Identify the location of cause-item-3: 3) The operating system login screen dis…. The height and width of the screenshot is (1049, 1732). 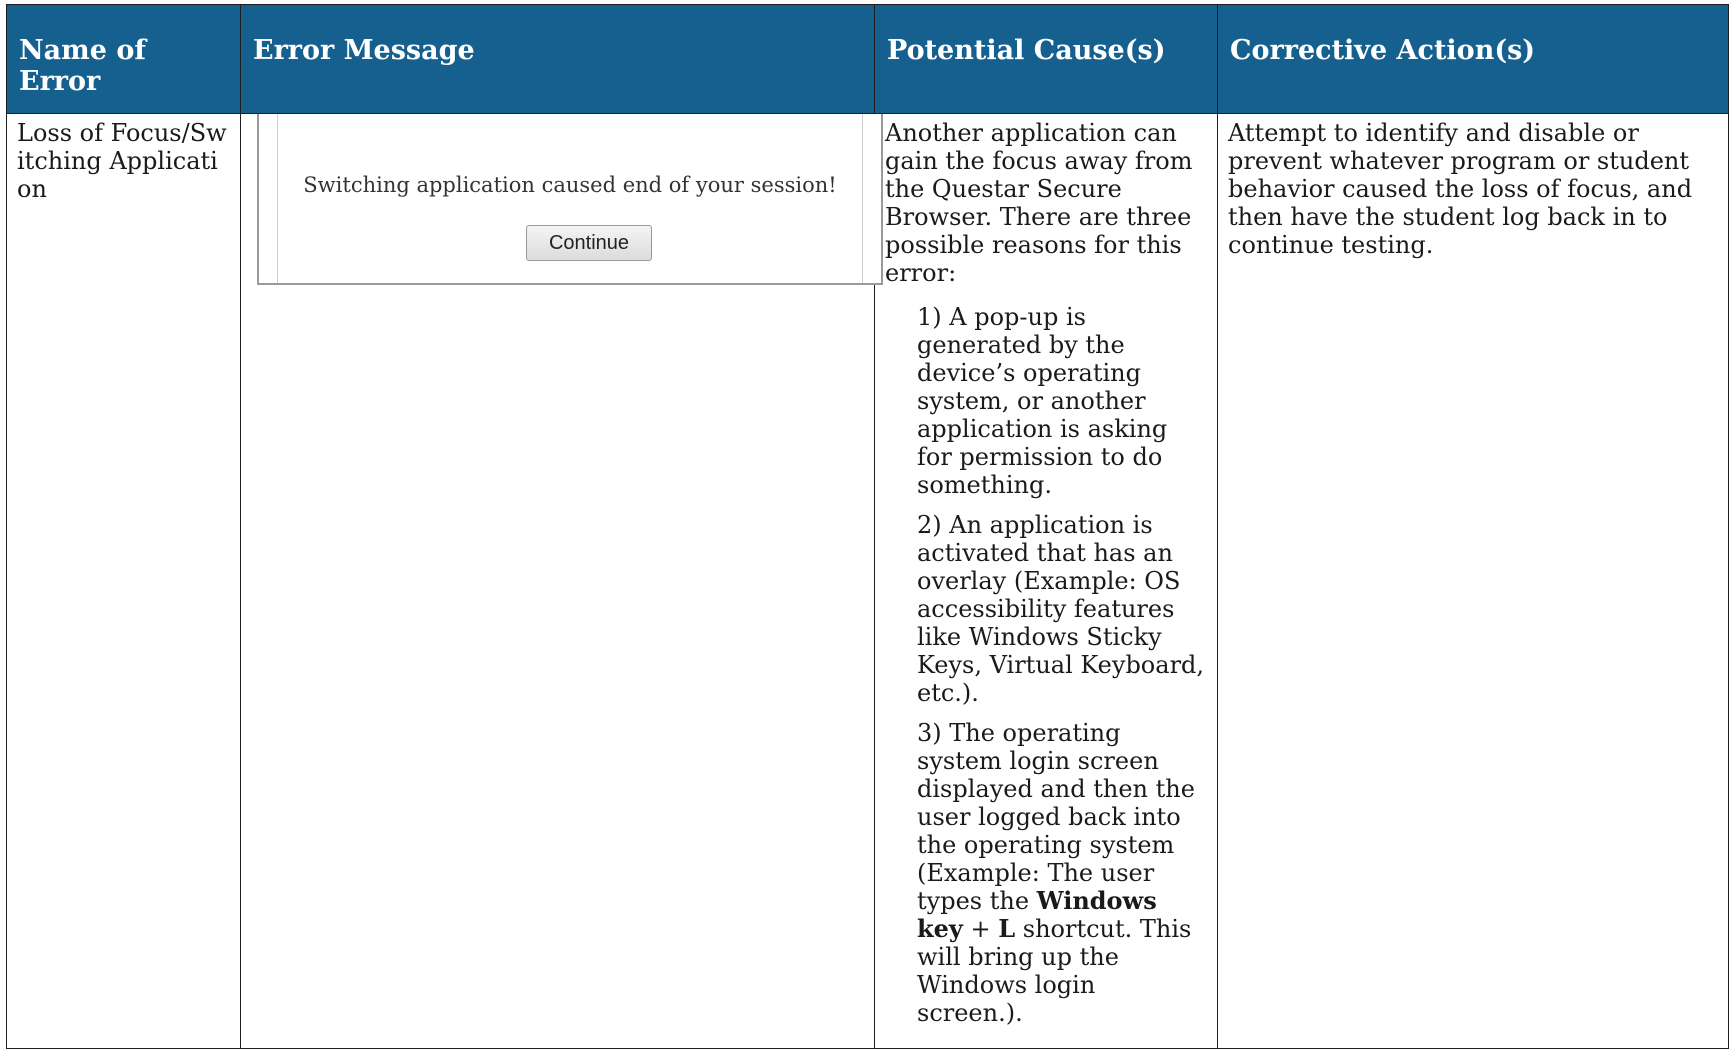
(1062, 873).